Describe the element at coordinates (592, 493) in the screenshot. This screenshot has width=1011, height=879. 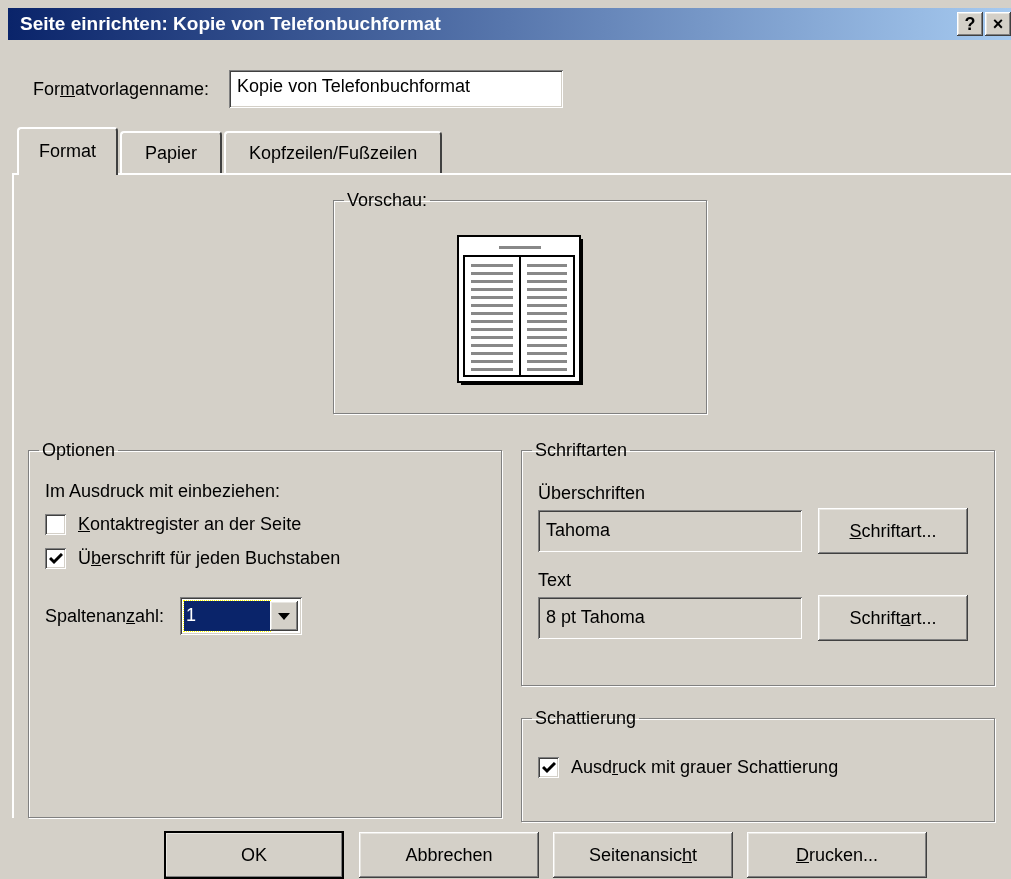
I see `field-label: Überschriften` at that location.